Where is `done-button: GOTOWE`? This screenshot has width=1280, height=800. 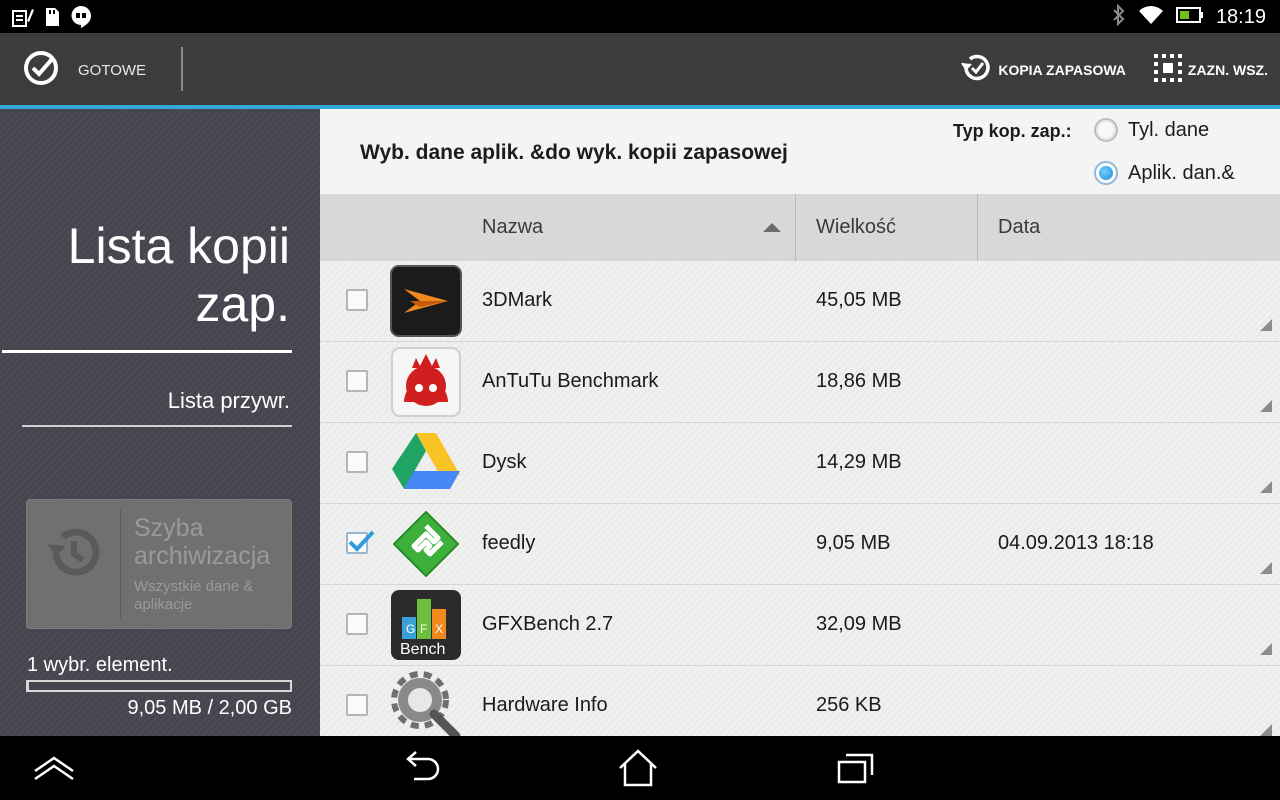 done-button: GOTOWE is located at coordinates (84, 70).